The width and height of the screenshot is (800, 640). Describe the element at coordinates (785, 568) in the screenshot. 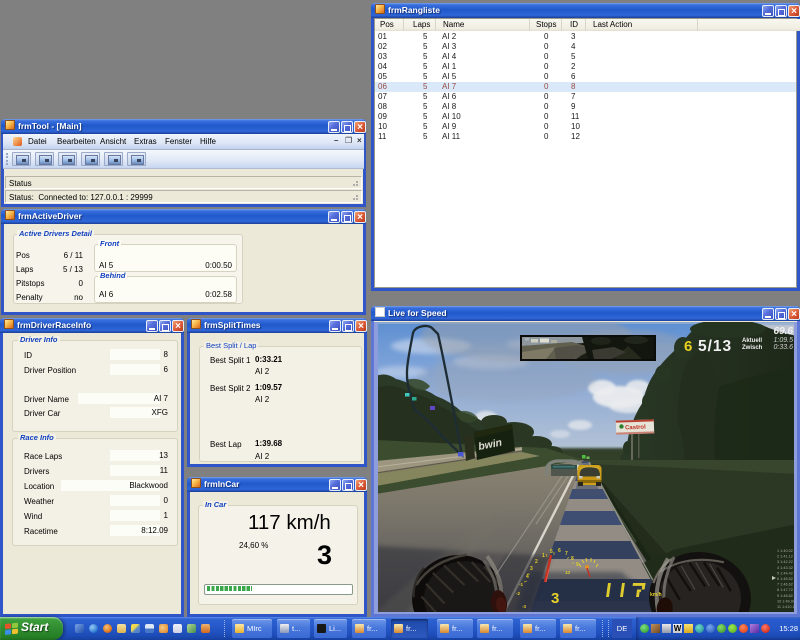

I see `svg-text: 4 1:43.32` at that location.